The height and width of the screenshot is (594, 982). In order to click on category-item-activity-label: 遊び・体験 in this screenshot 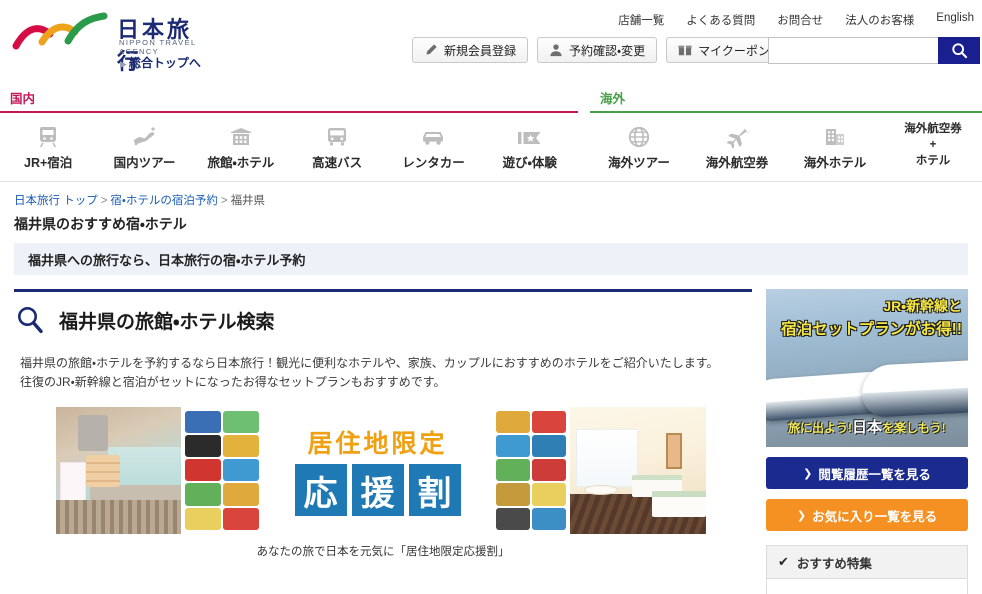, I will do `click(529, 163)`.